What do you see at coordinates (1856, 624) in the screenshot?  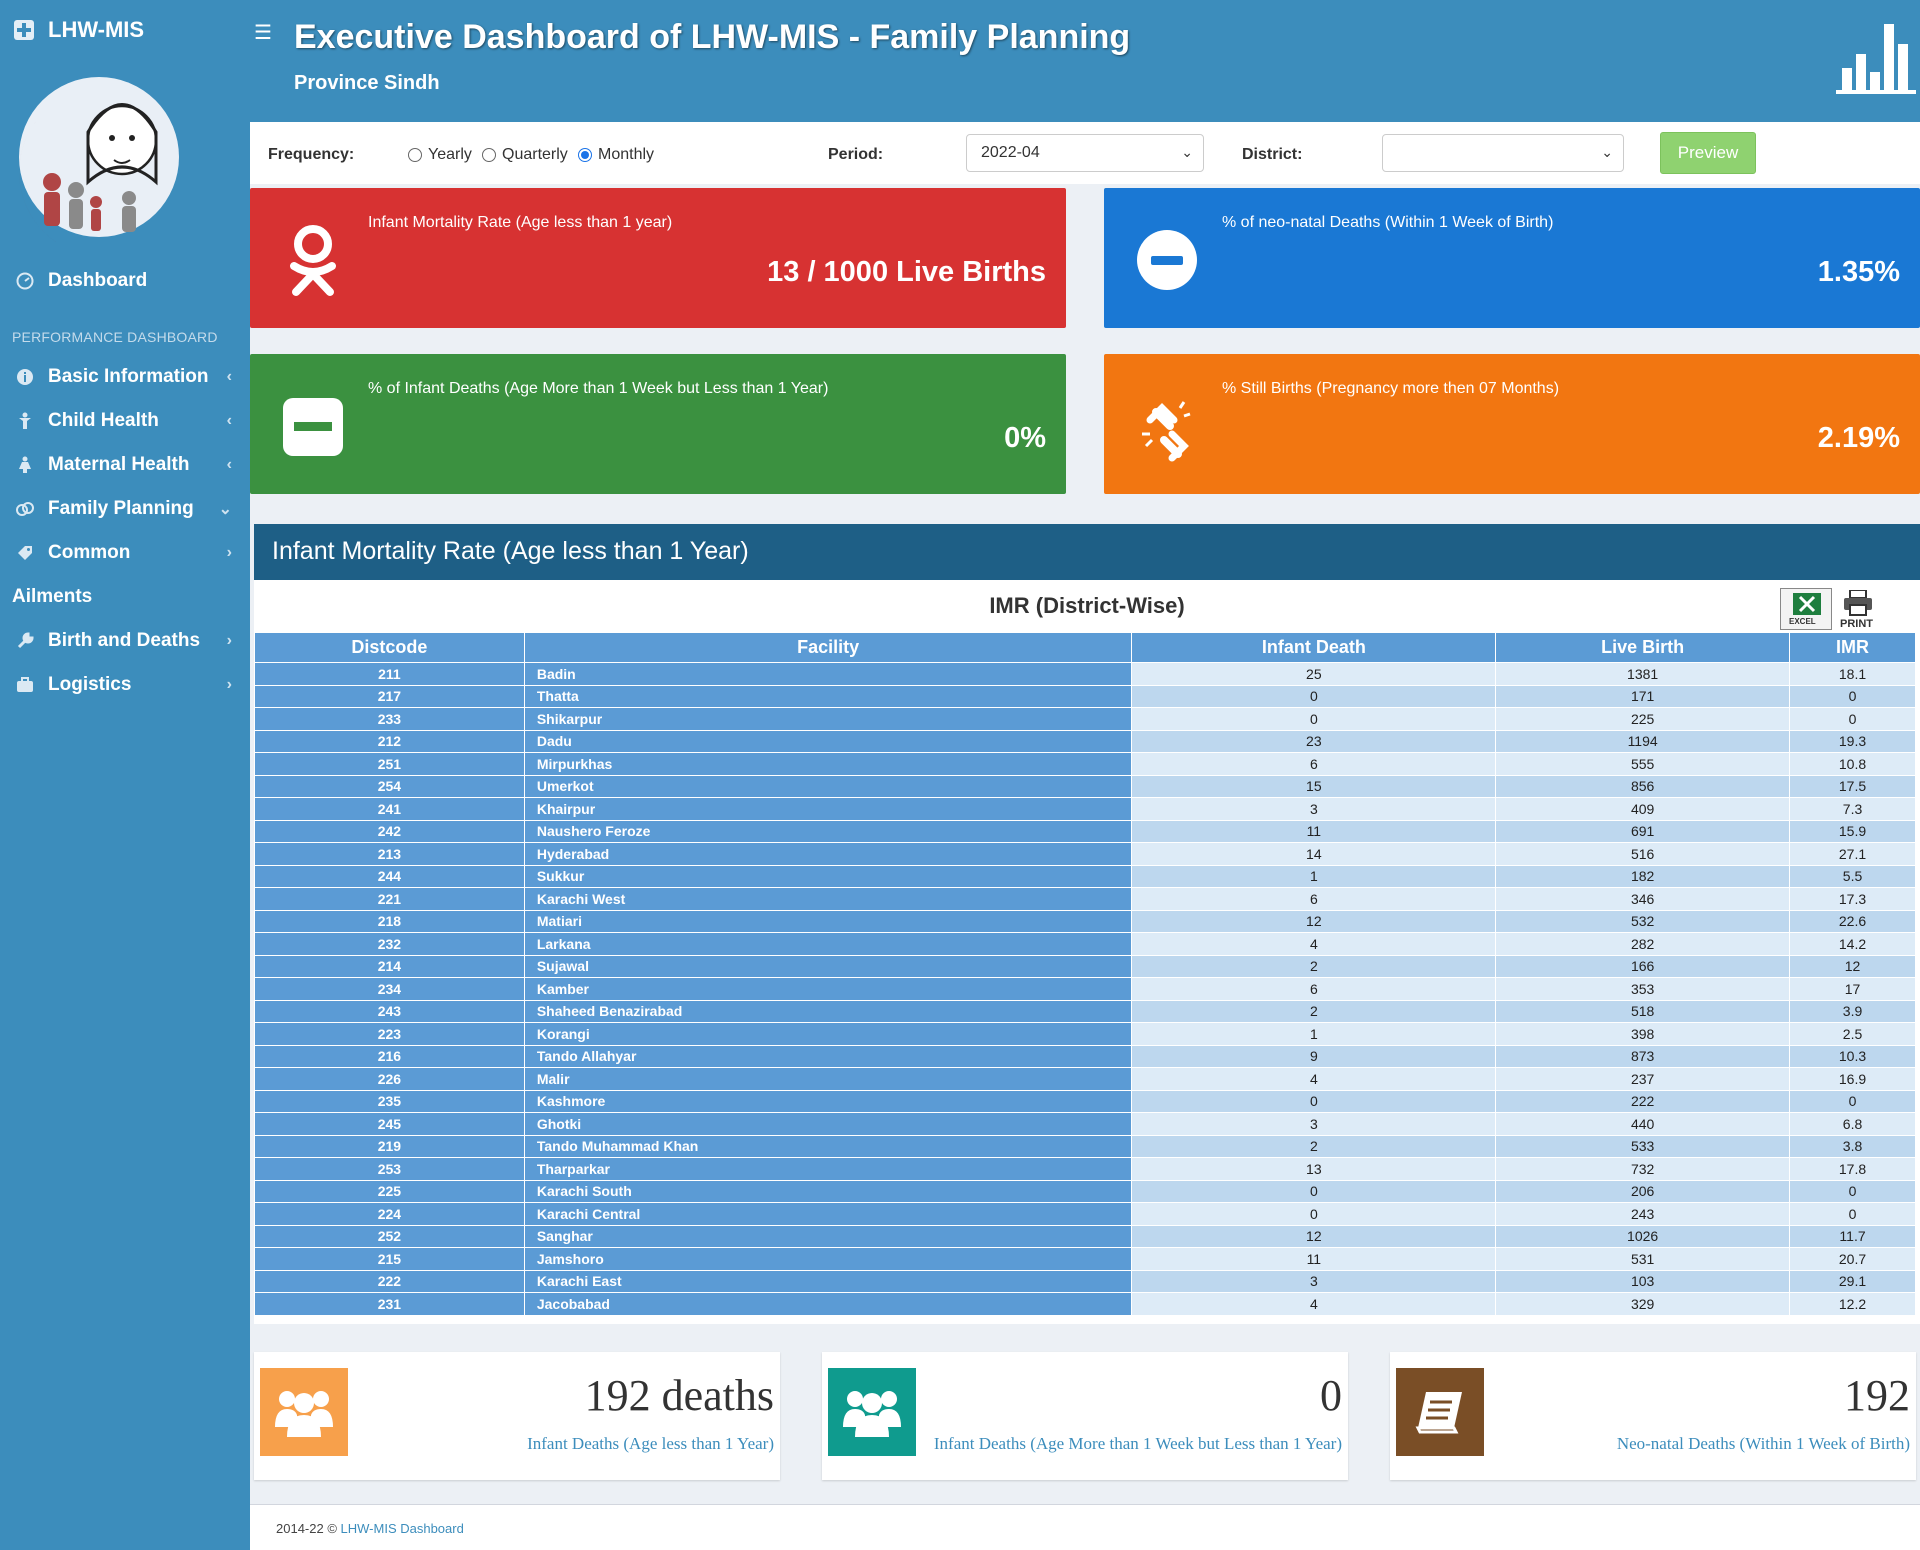 I see `print-label: PRINT` at bounding box center [1856, 624].